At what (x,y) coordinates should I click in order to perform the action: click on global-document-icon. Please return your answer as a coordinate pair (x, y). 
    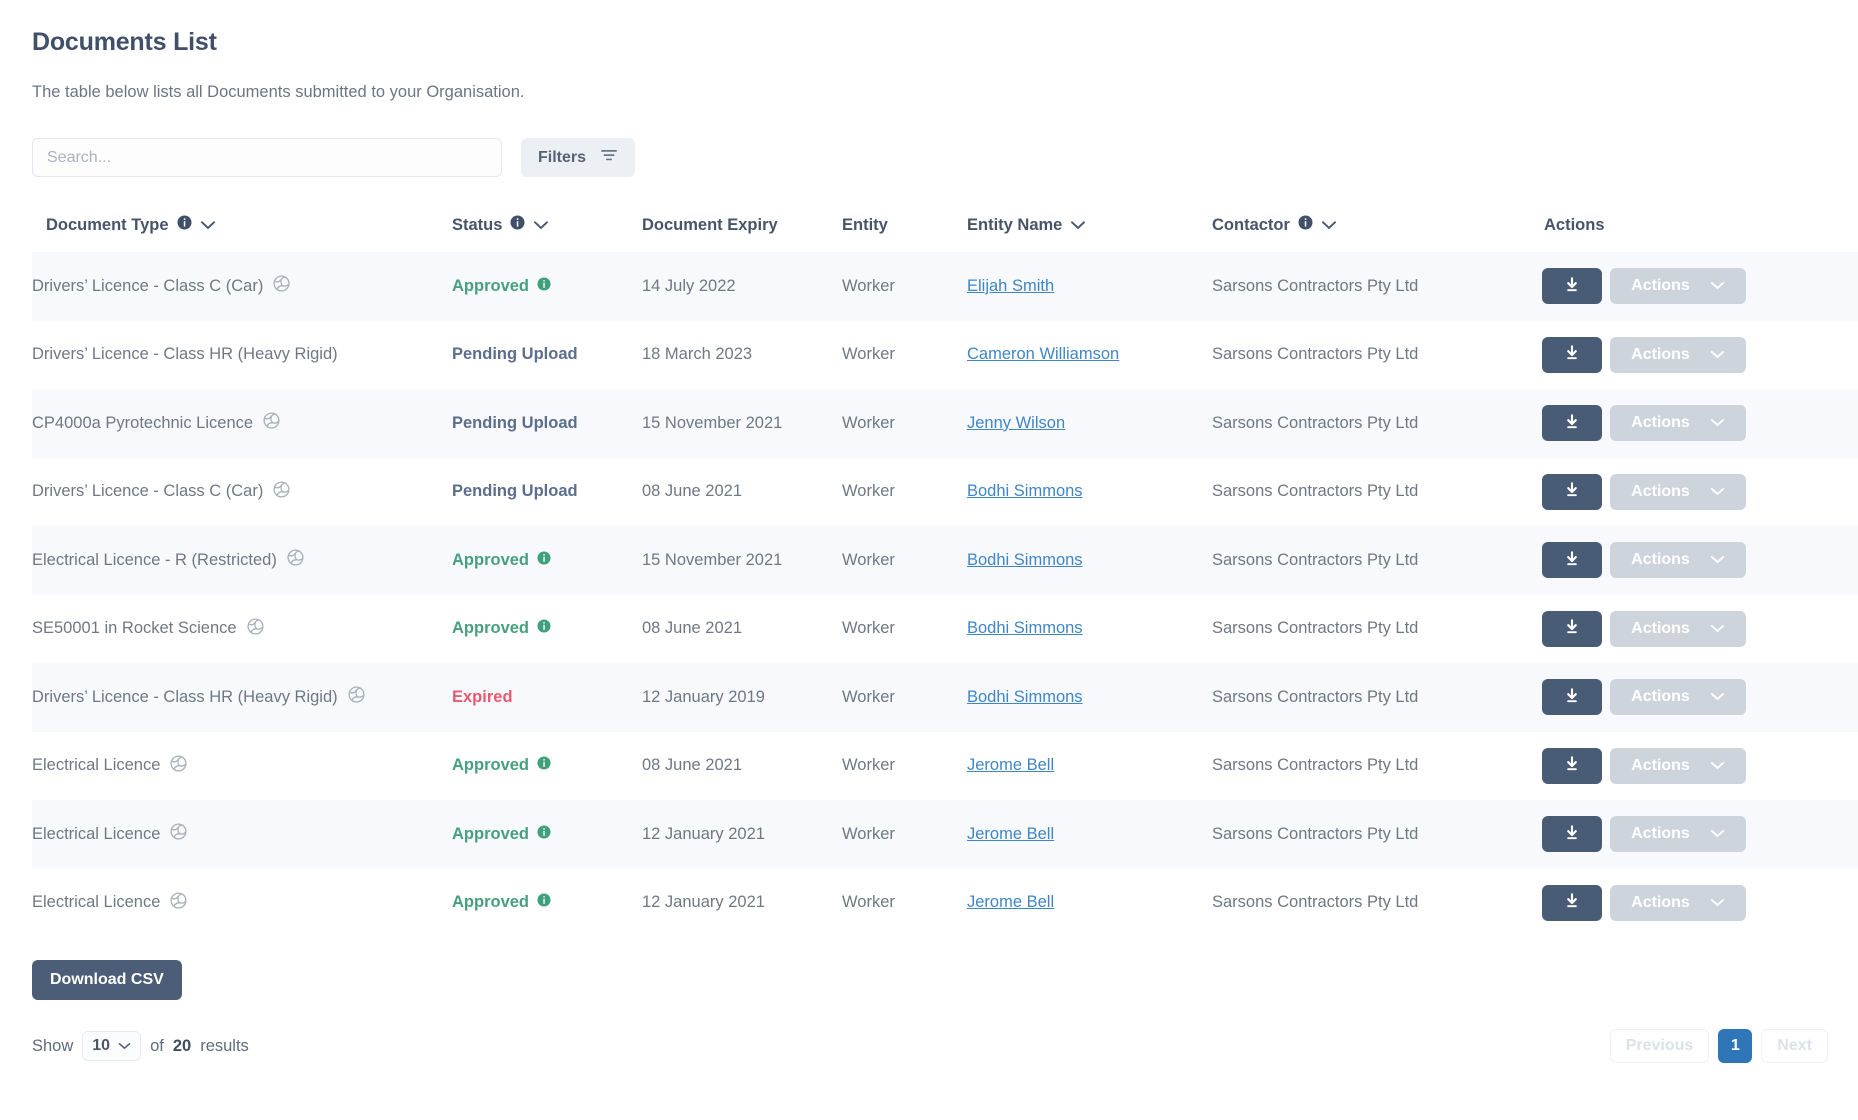
    Looking at the image, I should click on (281, 286).